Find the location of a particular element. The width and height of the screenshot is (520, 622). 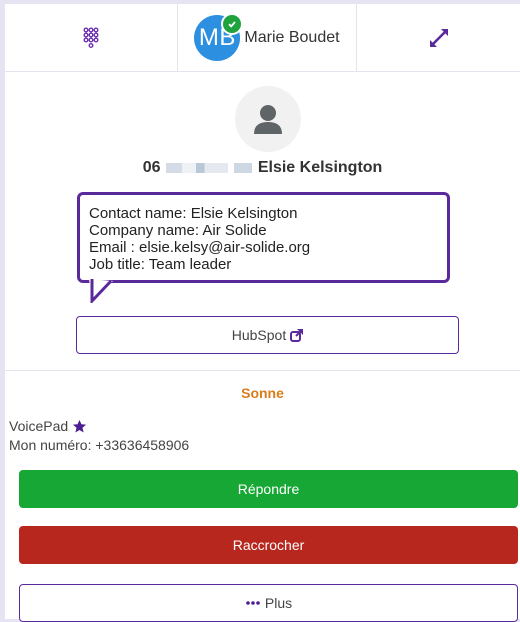

top-bar: MB Marie Boudet is located at coordinates (262, 38).